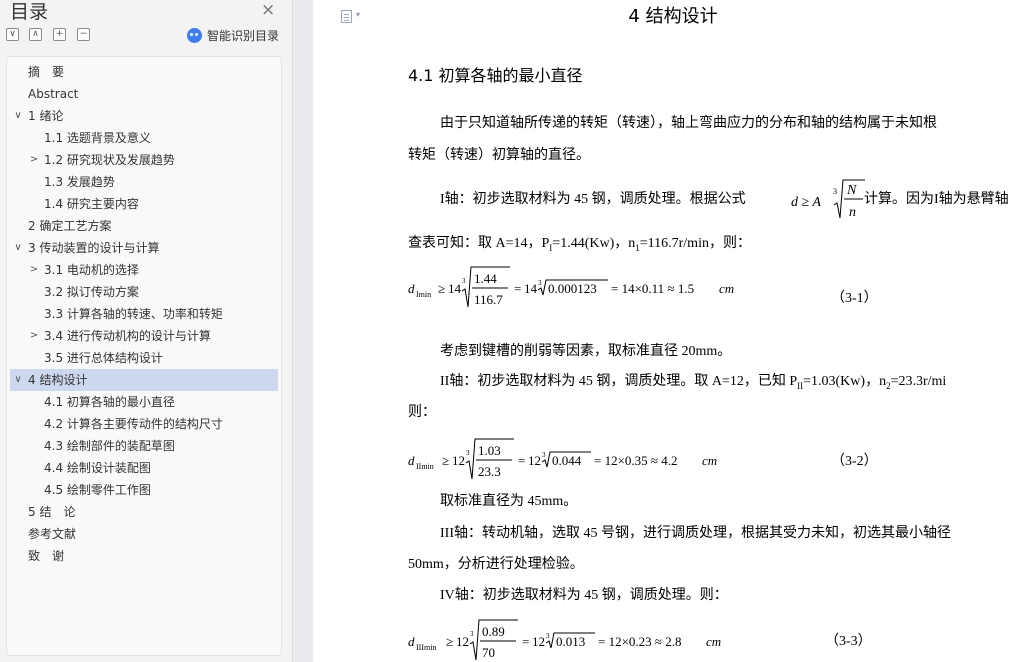 The image size is (1013, 662). What do you see at coordinates (144, 116) in the screenshot?
I see `toc-item: ∨ 1 绪论` at bounding box center [144, 116].